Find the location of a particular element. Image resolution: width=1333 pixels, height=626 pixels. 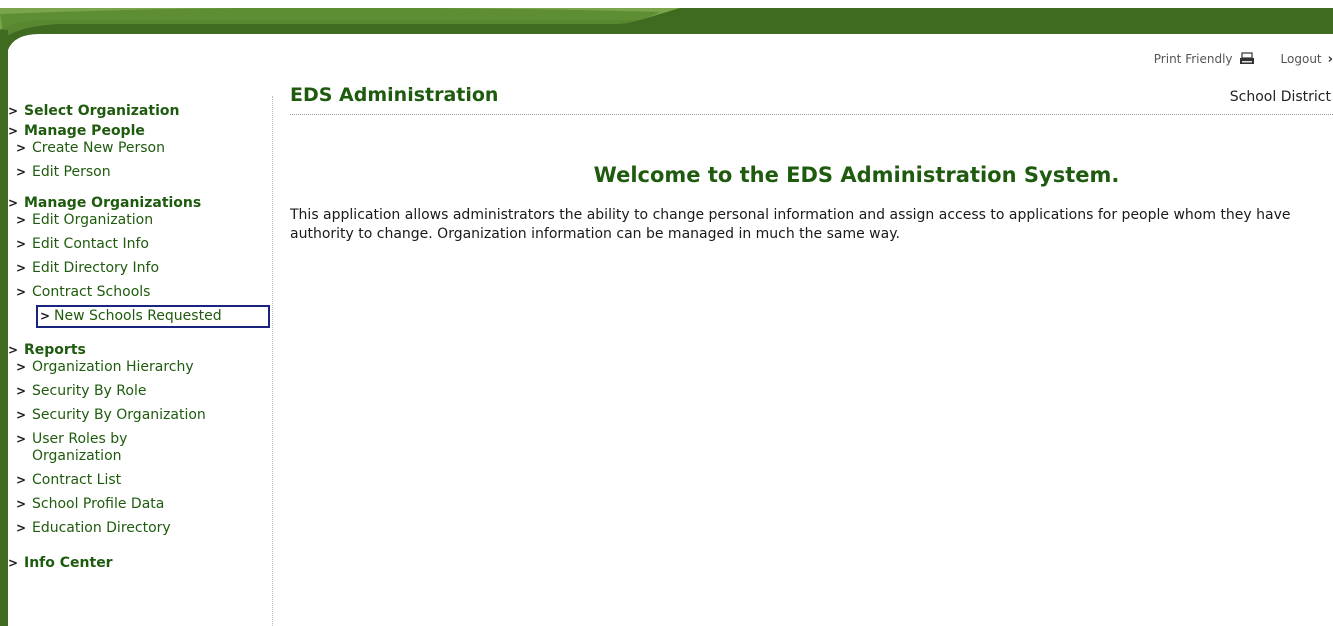

left-accent-bar is located at coordinates (4, 328).